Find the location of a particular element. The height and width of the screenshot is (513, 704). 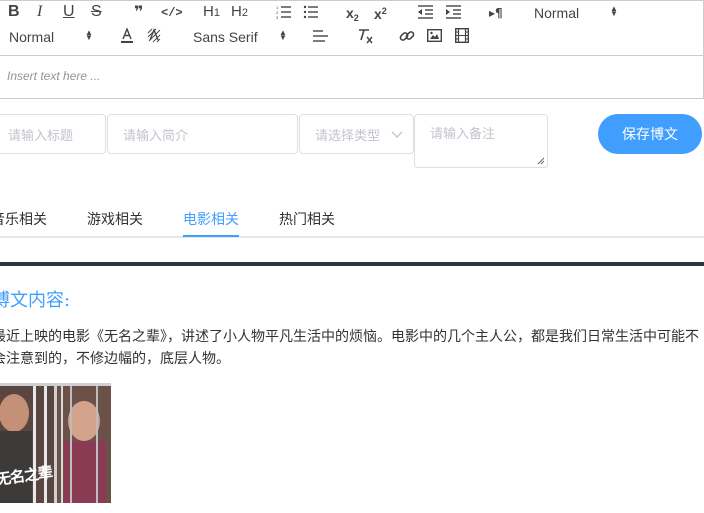

save-post-label: 保存博文 is located at coordinates (650, 135).